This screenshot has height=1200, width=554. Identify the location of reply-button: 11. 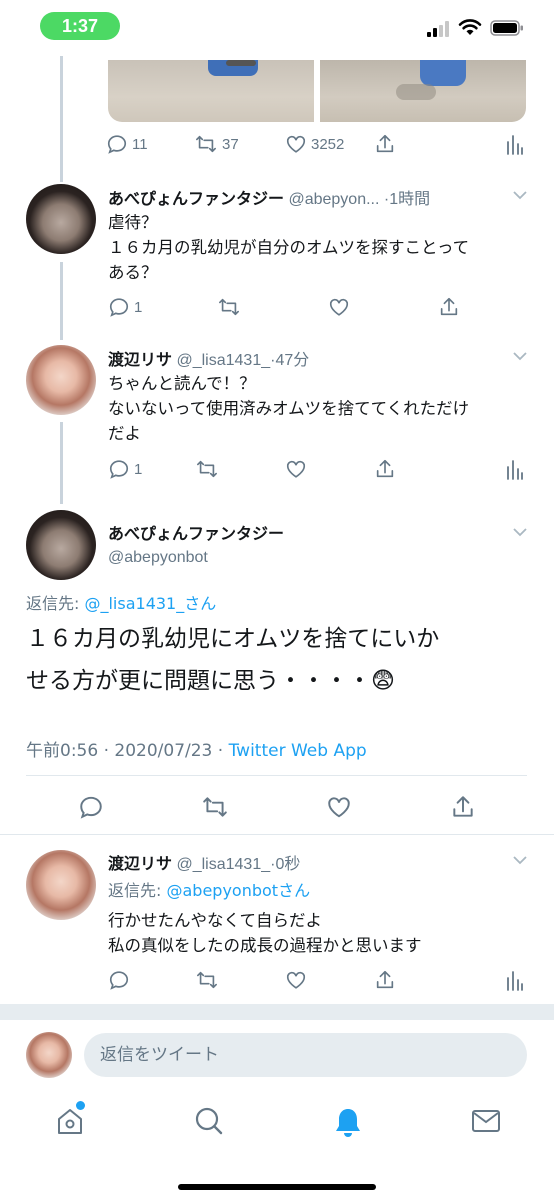
(127, 144).